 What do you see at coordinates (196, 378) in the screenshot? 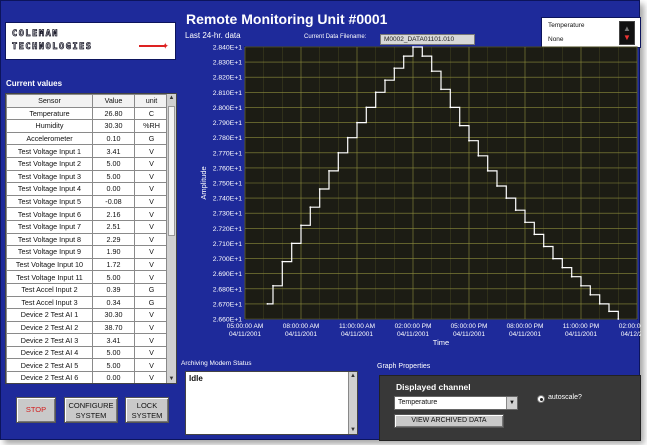
I see `archiving-status-text: Idle` at bounding box center [196, 378].